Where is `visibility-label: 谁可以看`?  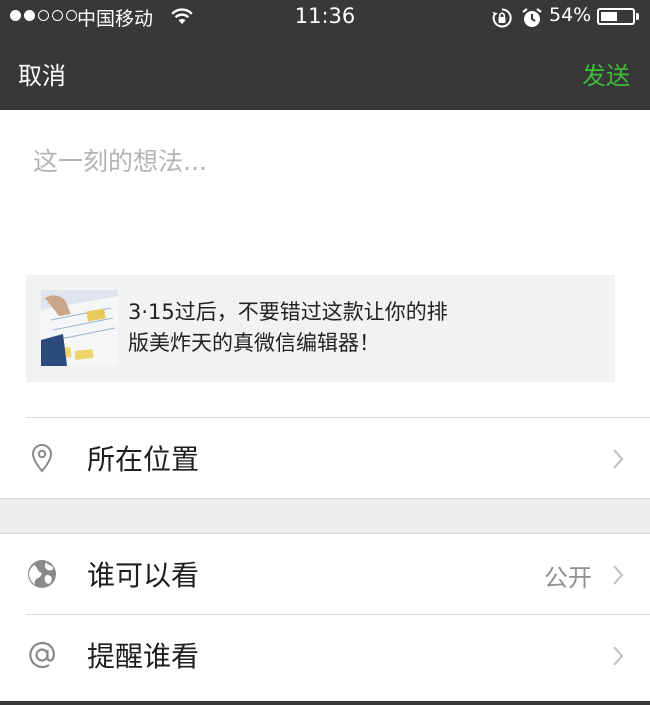 visibility-label: 谁可以看 is located at coordinates (143, 575).